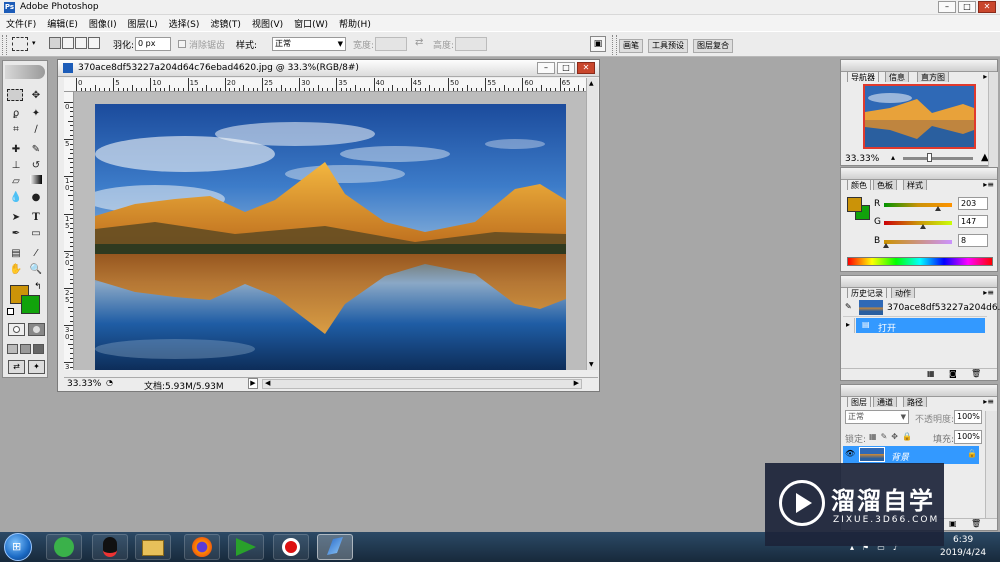 The width and height of the screenshot is (1000, 562). Describe the element at coordinates (973, 221) in the screenshot. I see `g-value-input: 147` at that location.